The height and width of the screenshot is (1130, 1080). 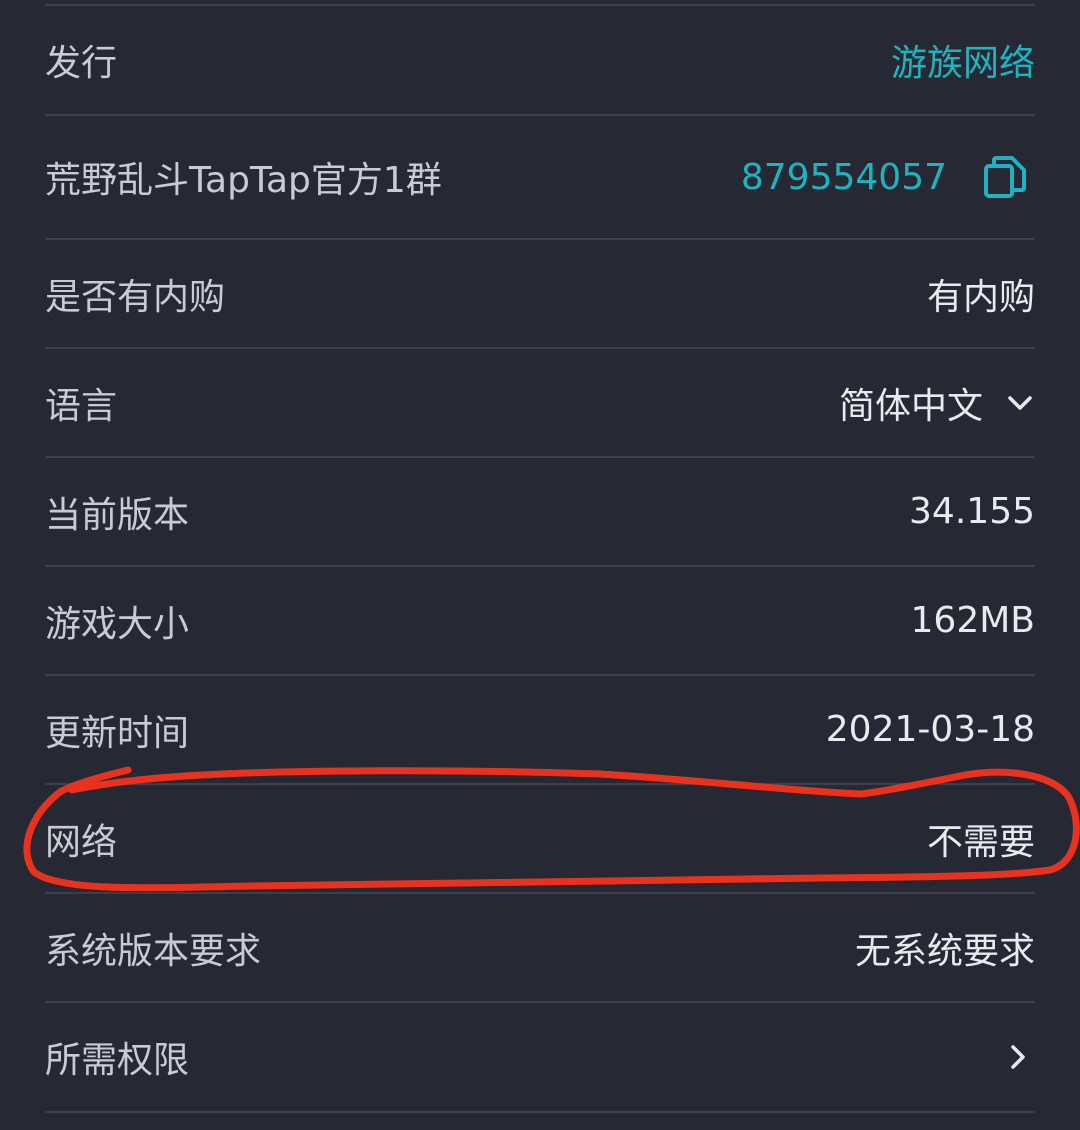 What do you see at coordinates (243, 180) in the screenshot?
I see `qq-group-label: 荒野乱斗TapTap官方1群` at bounding box center [243, 180].